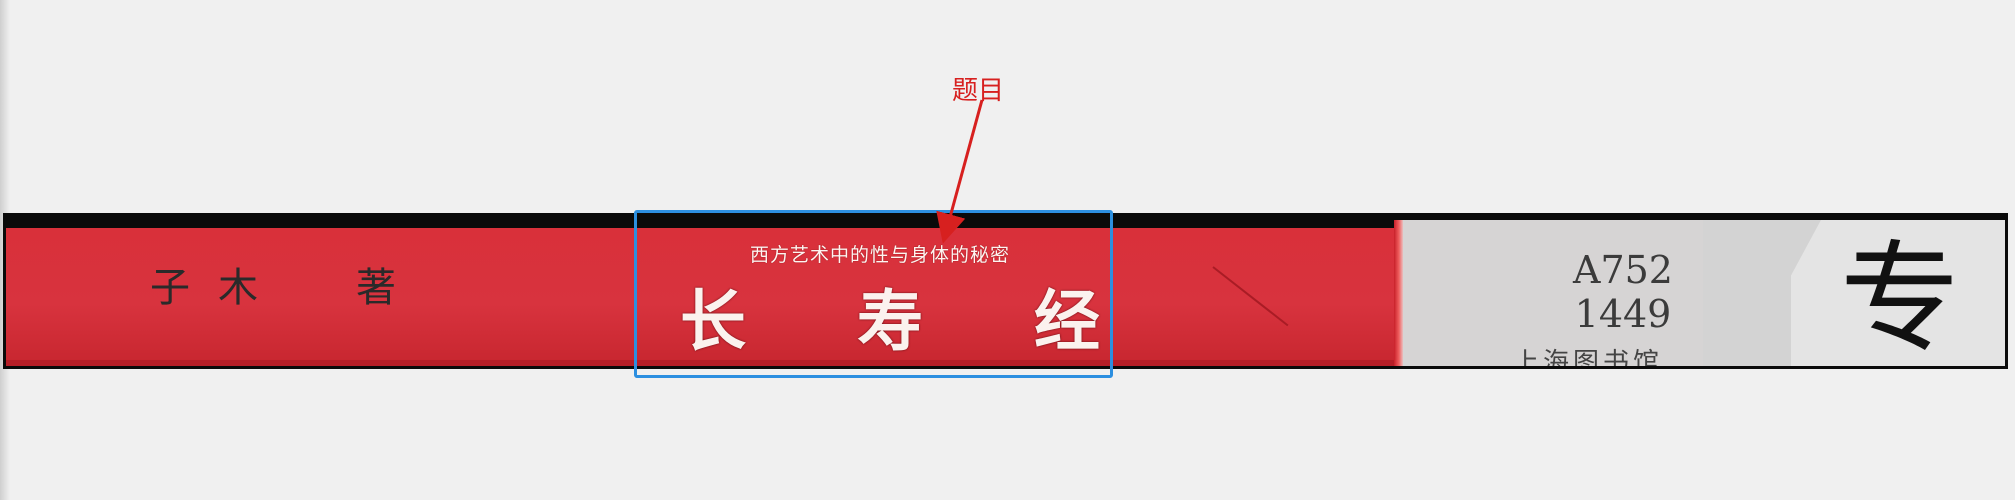 This screenshot has height=500, width=2015. I want to click on annotation-arrow-icon, so click(960, 171).